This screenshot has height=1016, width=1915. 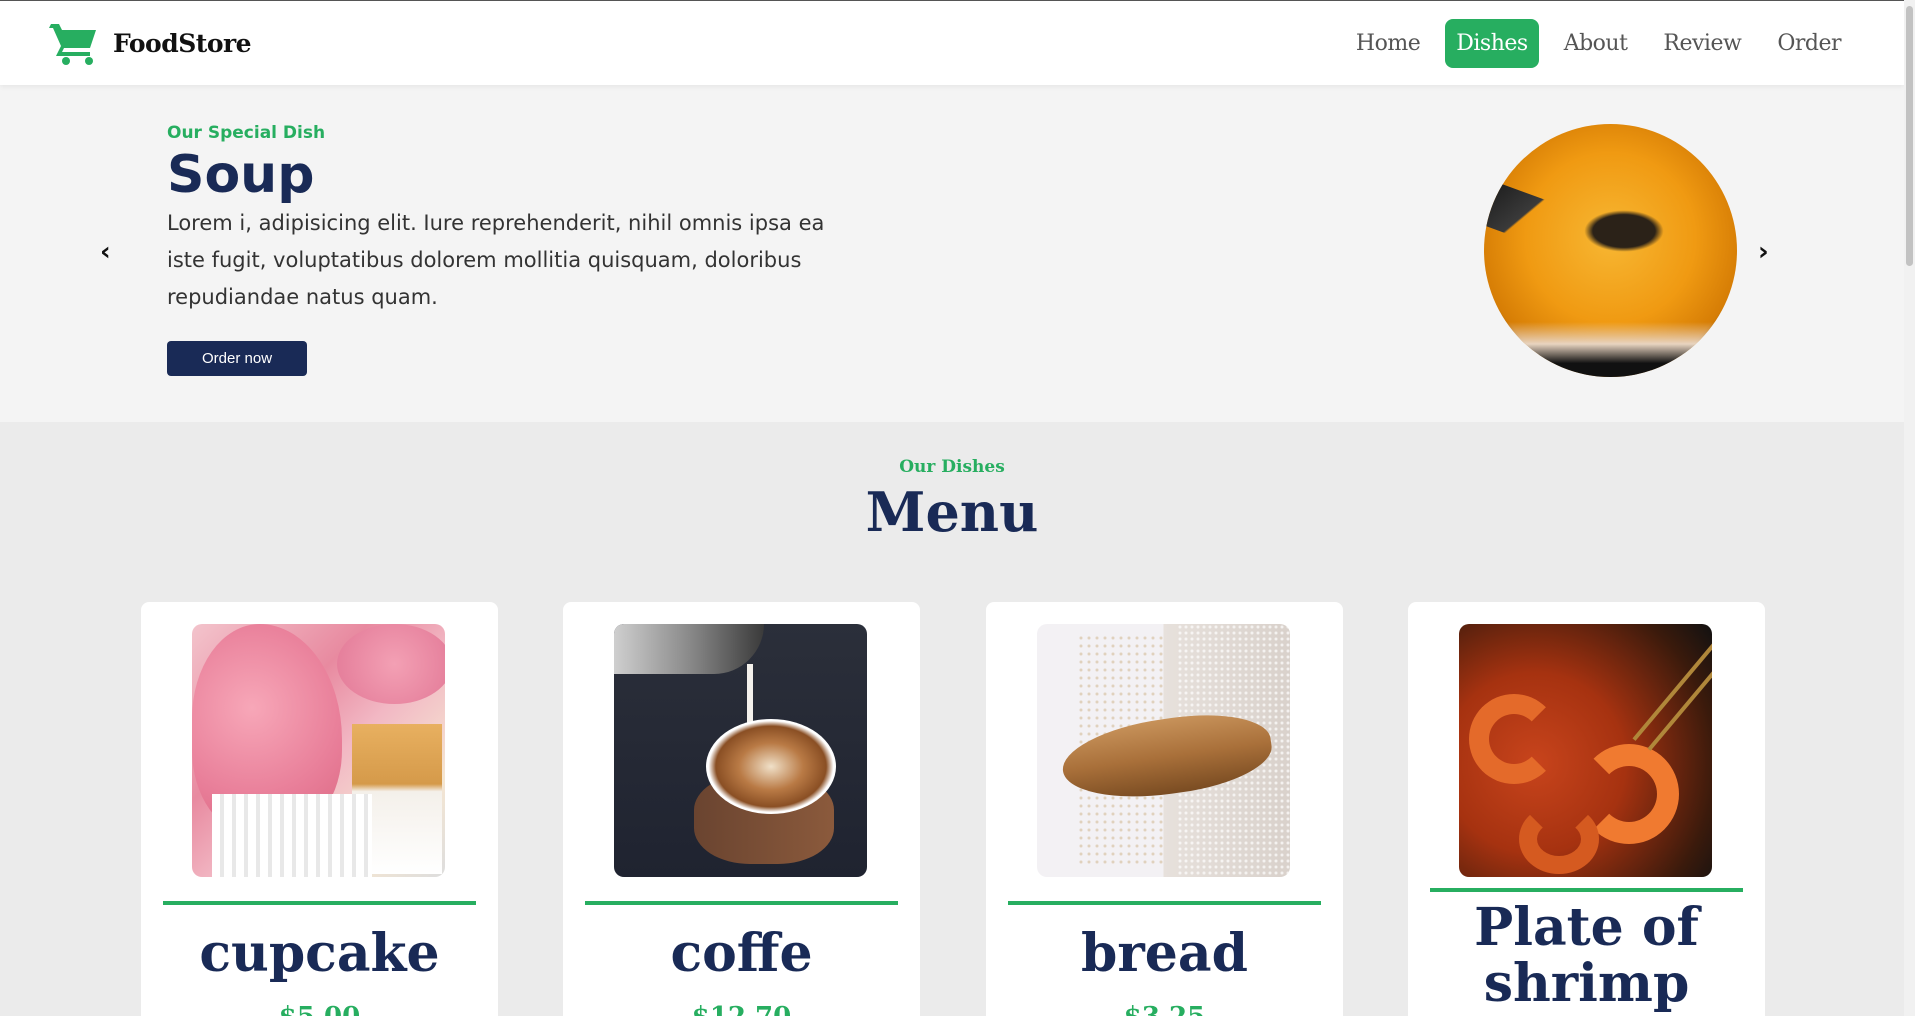 I want to click on nav-about: About, so click(x=1596, y=43).